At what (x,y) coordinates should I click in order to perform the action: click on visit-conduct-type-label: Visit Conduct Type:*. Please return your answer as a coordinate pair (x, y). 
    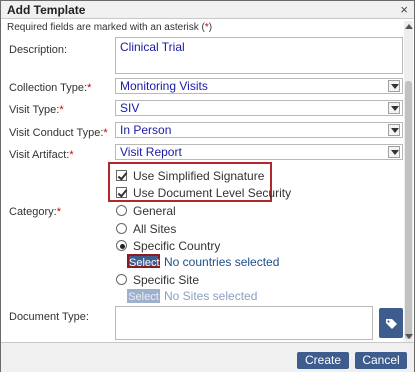
    Looking at the image, I should click on (58, 133).